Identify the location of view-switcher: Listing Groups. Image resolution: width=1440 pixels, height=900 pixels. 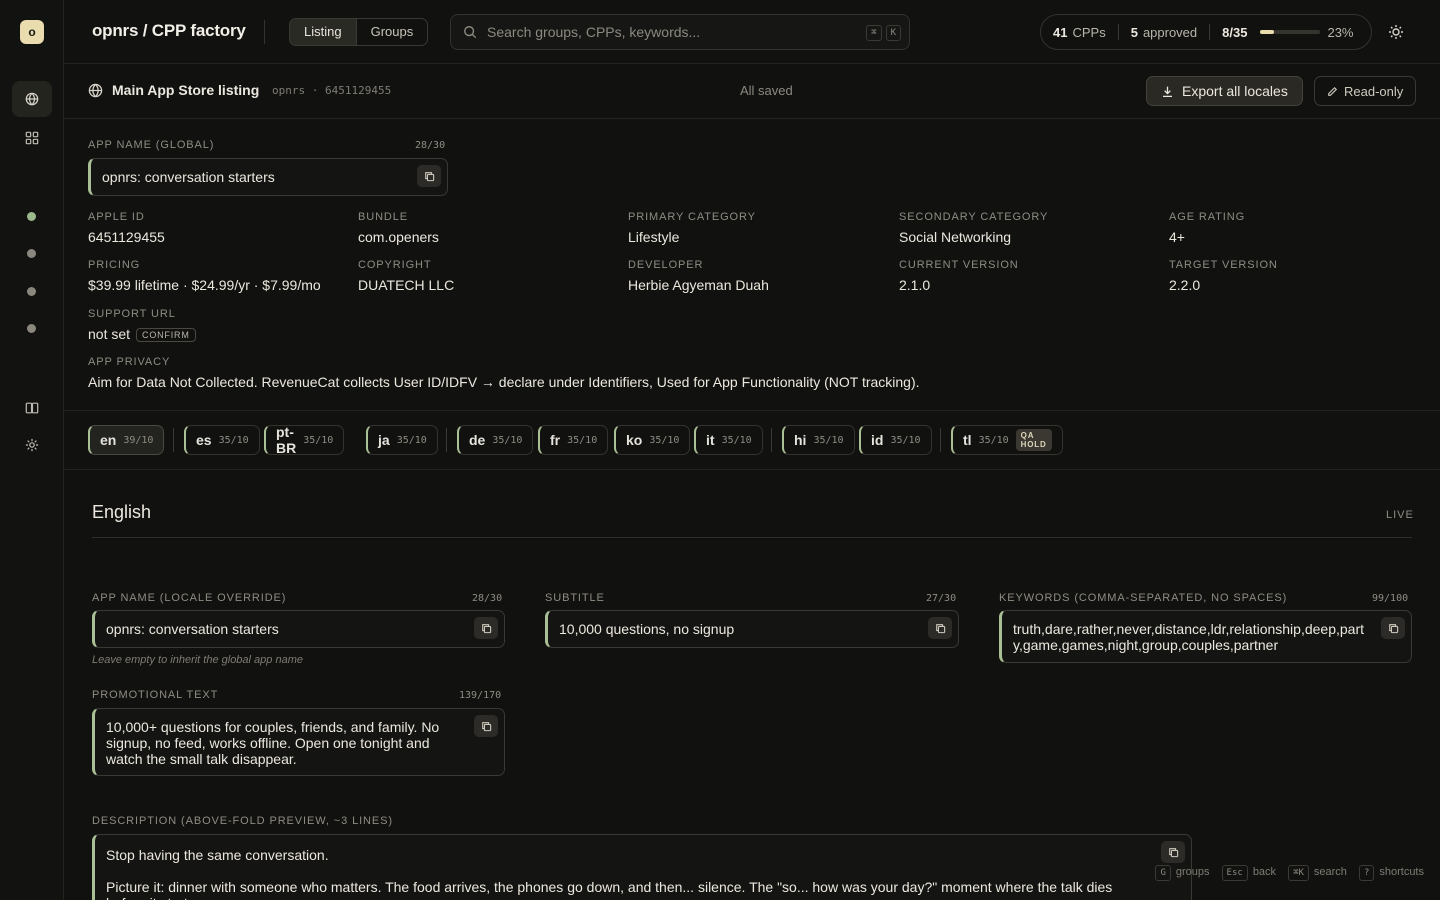
(359, 32).